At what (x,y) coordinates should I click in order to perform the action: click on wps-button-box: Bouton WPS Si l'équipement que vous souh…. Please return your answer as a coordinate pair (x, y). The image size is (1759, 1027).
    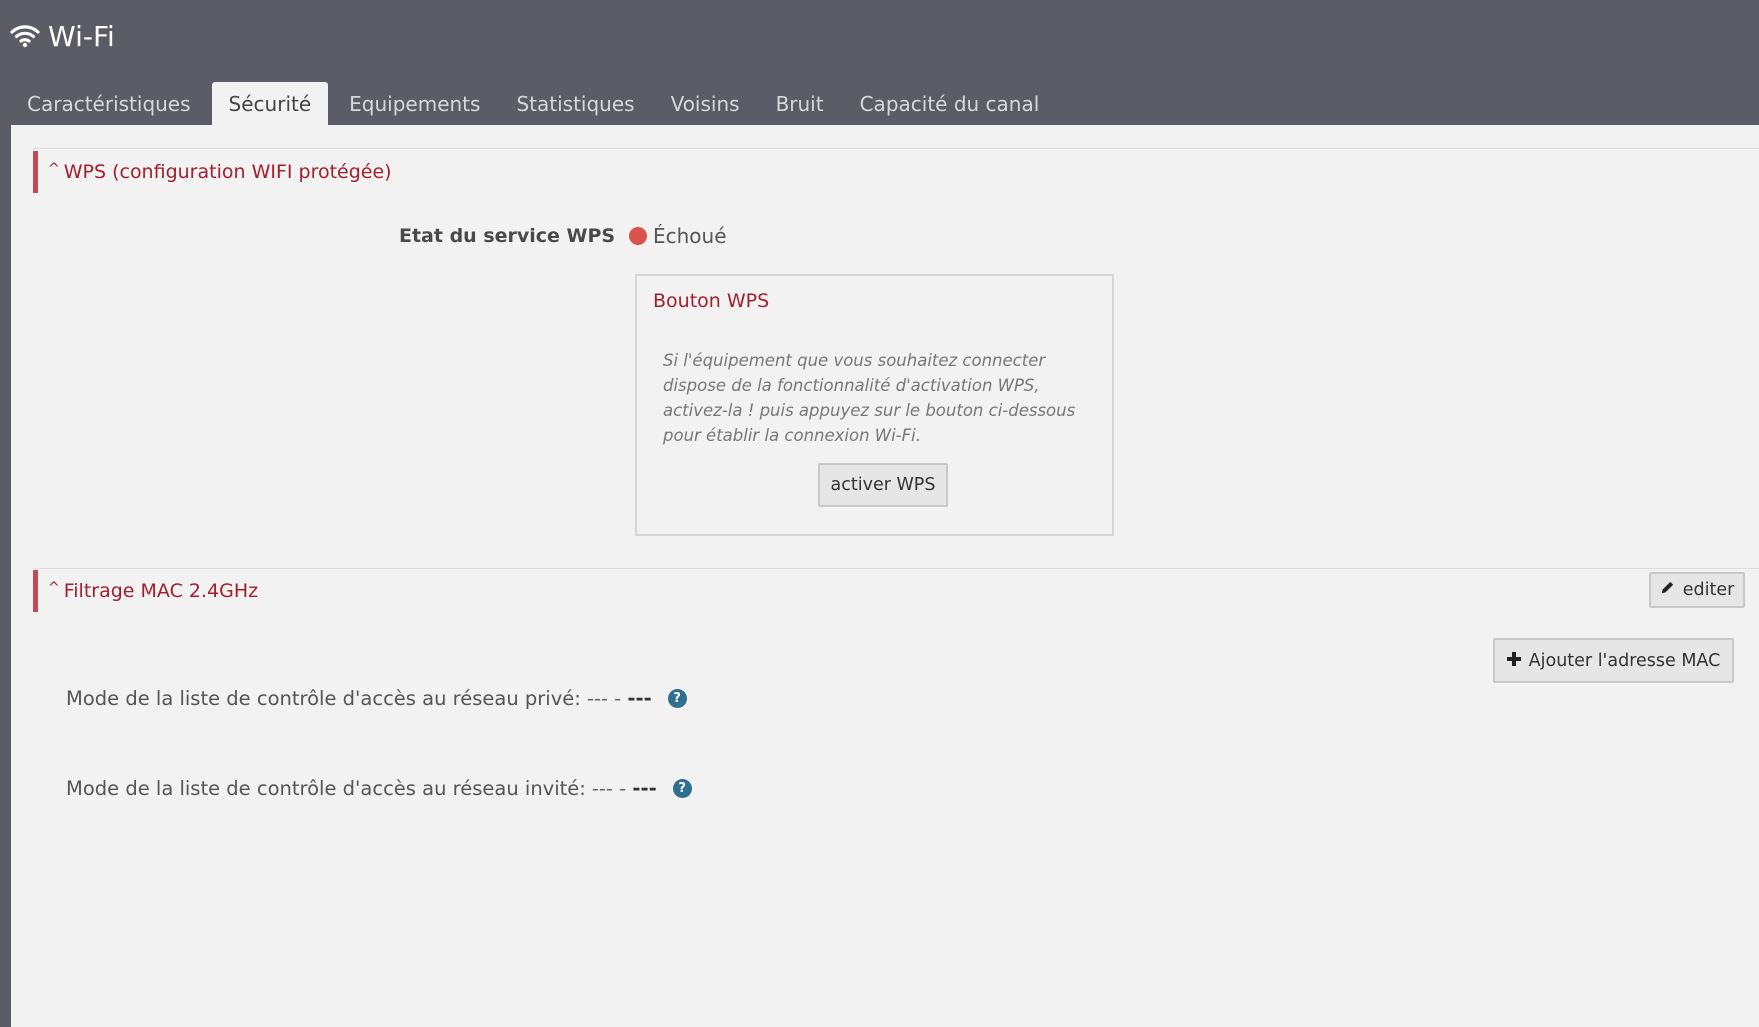
    Looking at the image, I should click on (874, 405).